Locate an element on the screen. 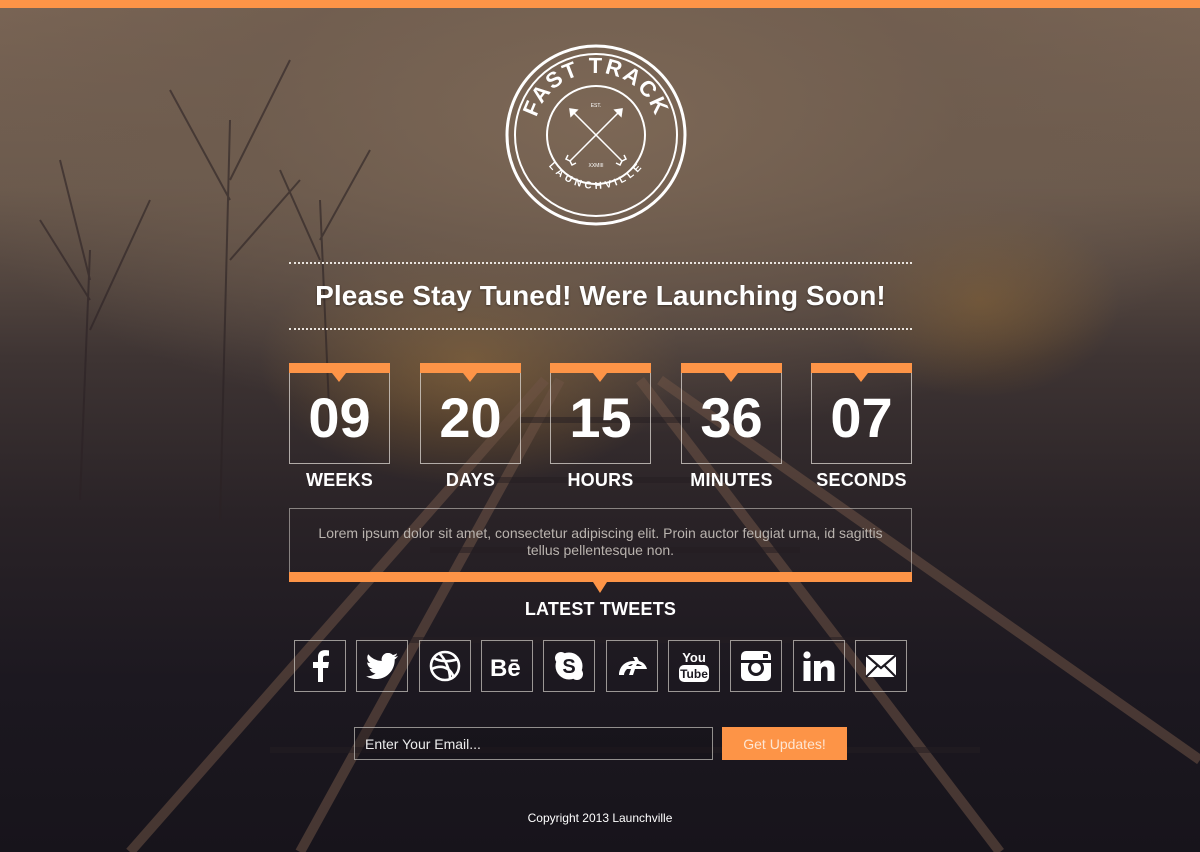  about-accent-bar is located at coordinates (600, 582).